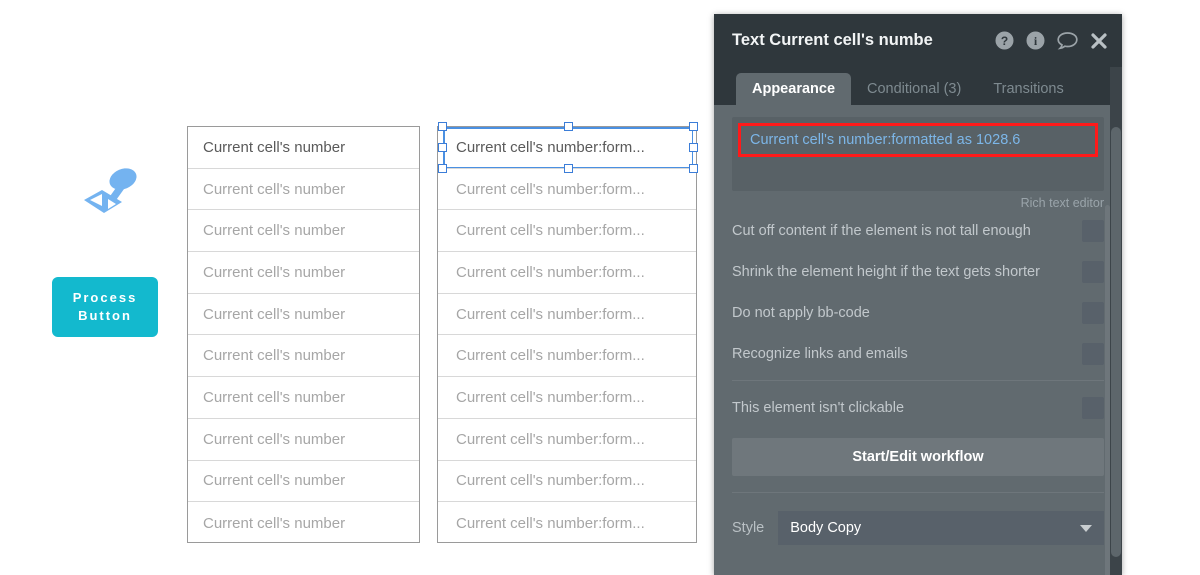  I want to click on tab-transitions: Transitions, so click(1028, 89).